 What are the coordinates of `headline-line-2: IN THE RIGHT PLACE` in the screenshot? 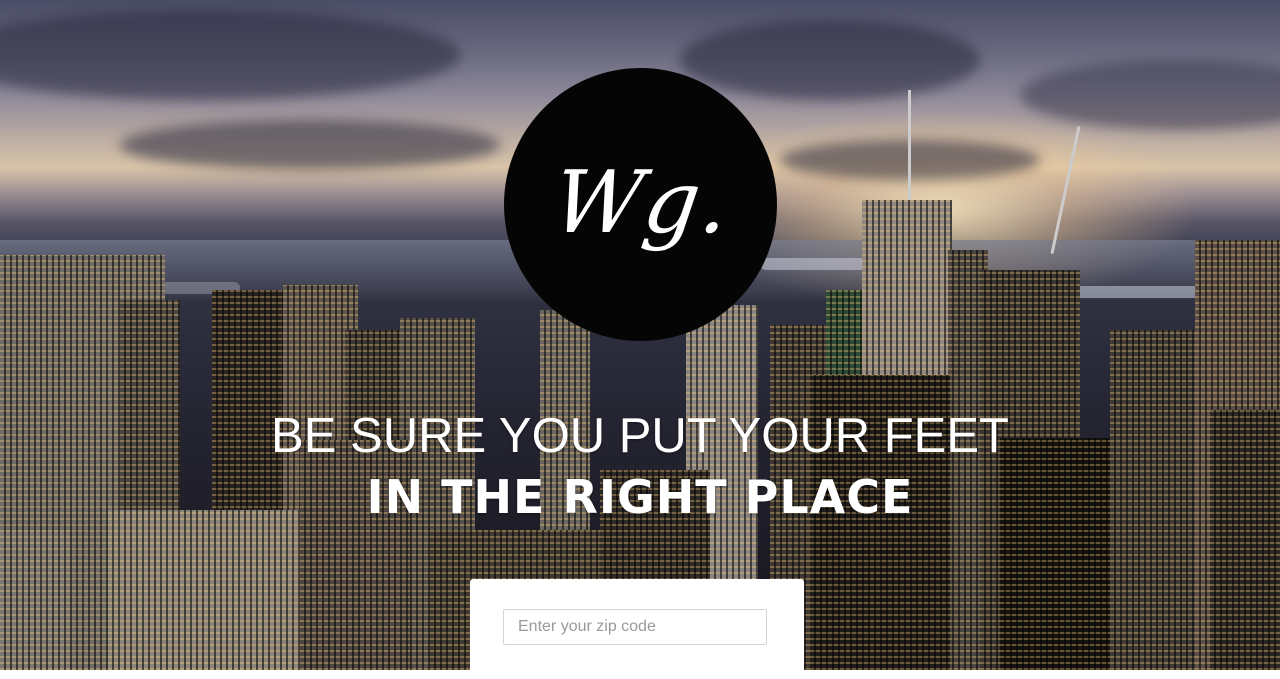 It's located at (640, 497).